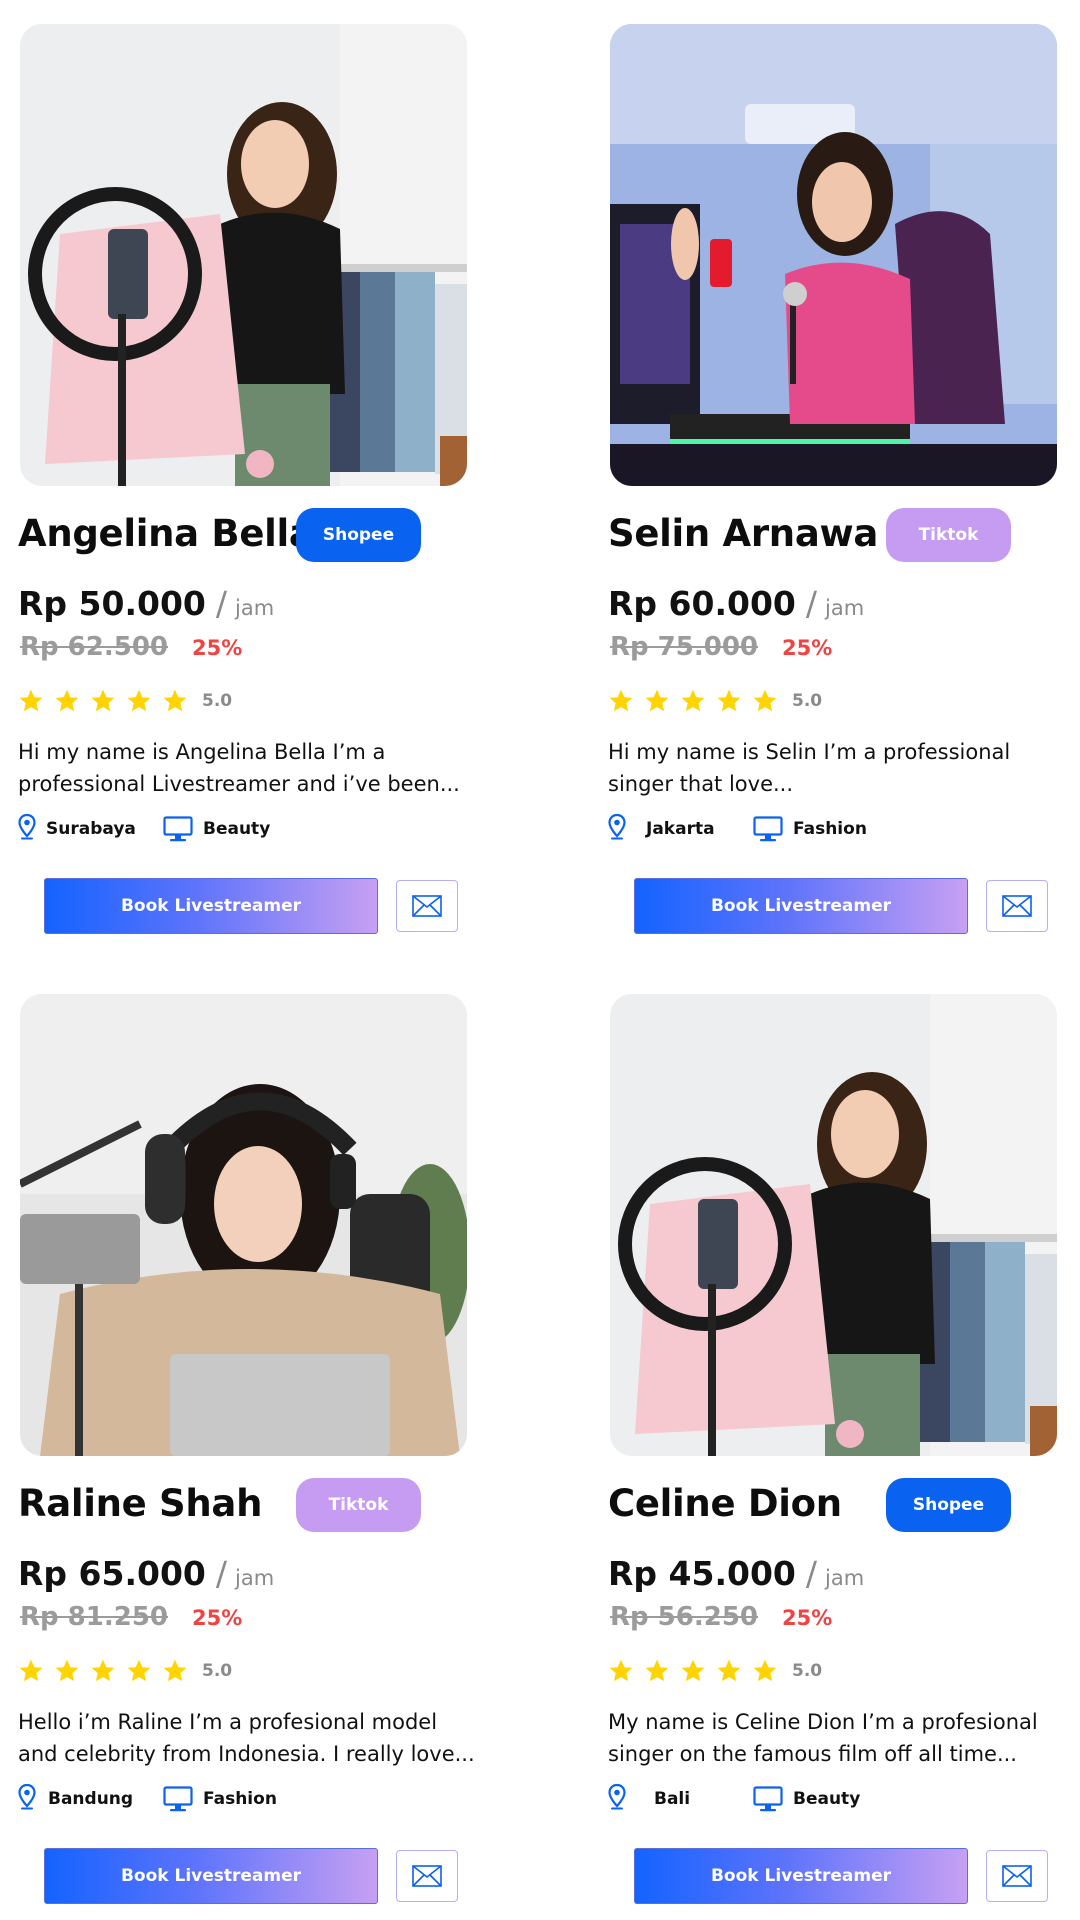 Image resolution: width=1080 pixels, height=1920 pixels. I want to click on original-price-row: Rp 56.250 25%, so click(721, 1617).